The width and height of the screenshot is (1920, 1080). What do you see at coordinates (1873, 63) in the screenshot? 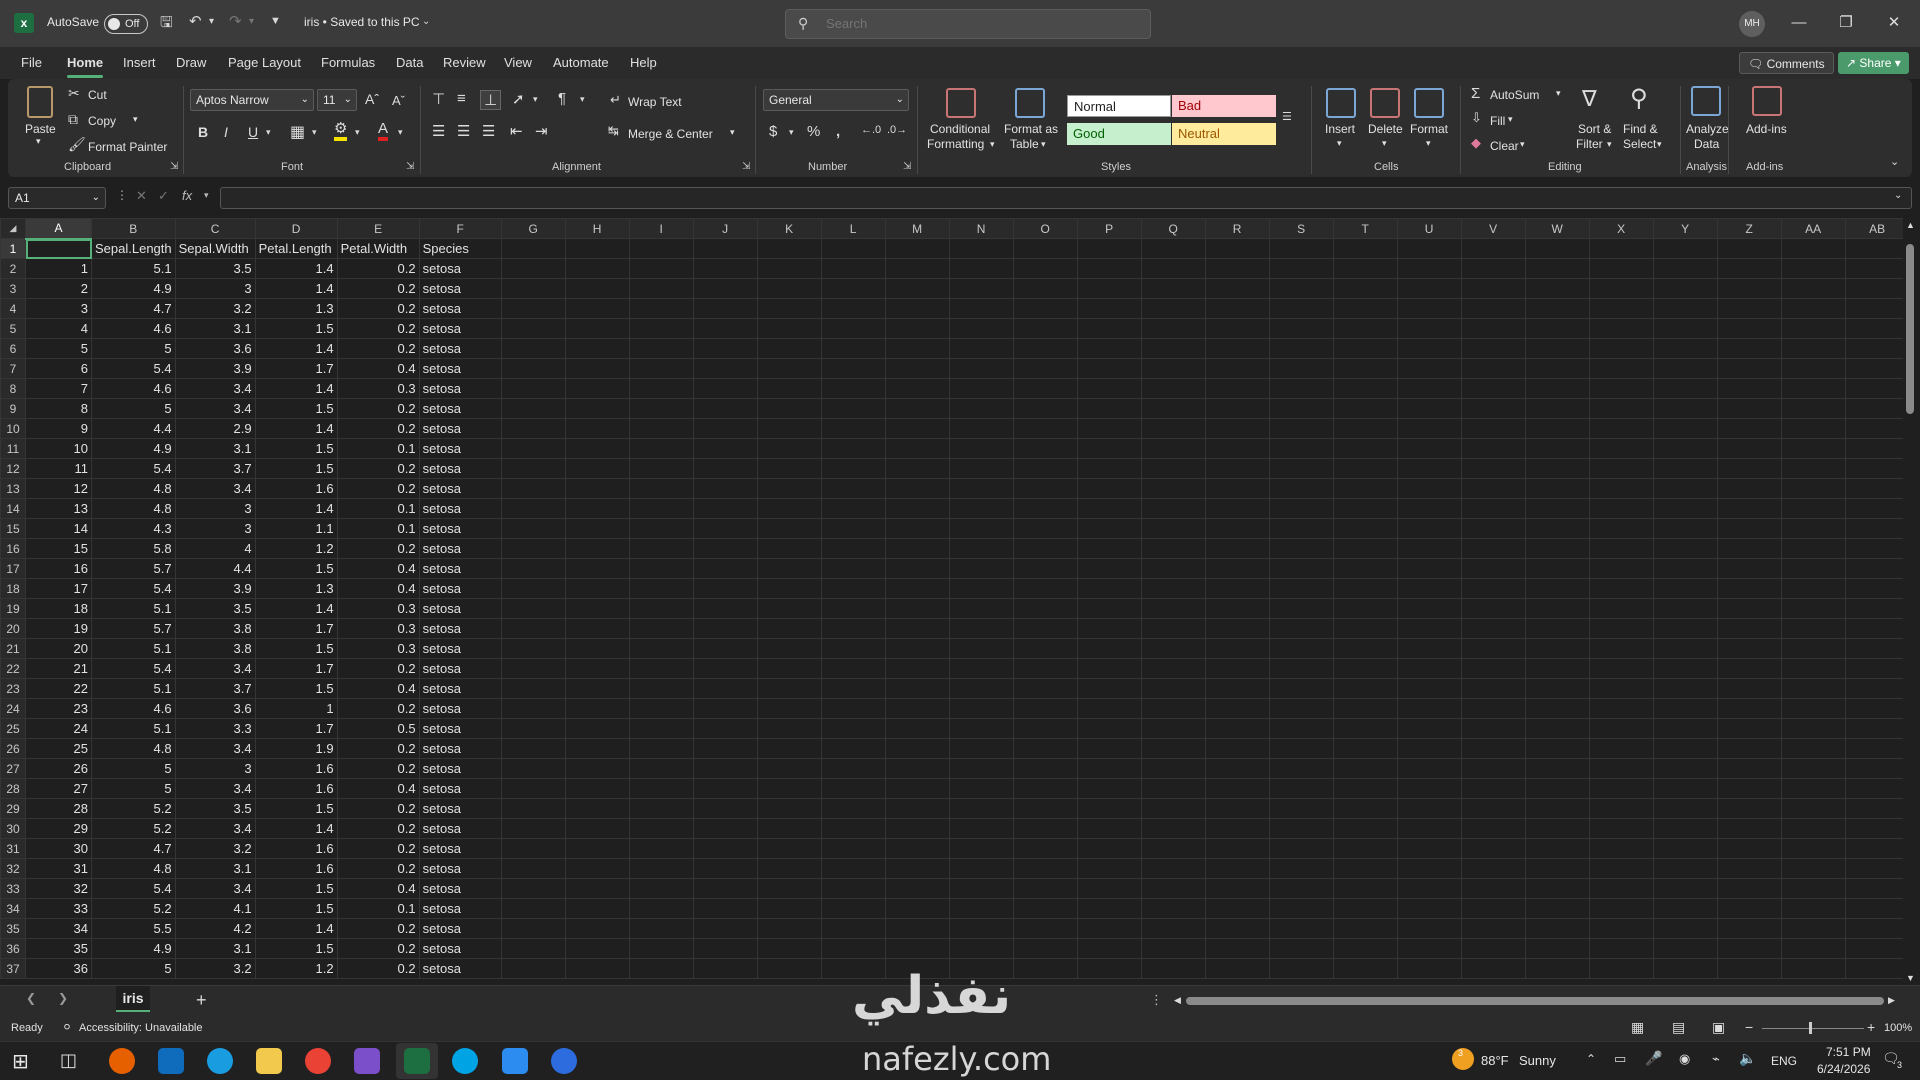
I see `share-button: ↗ Share ▾` at bounding box center [1873, 63].